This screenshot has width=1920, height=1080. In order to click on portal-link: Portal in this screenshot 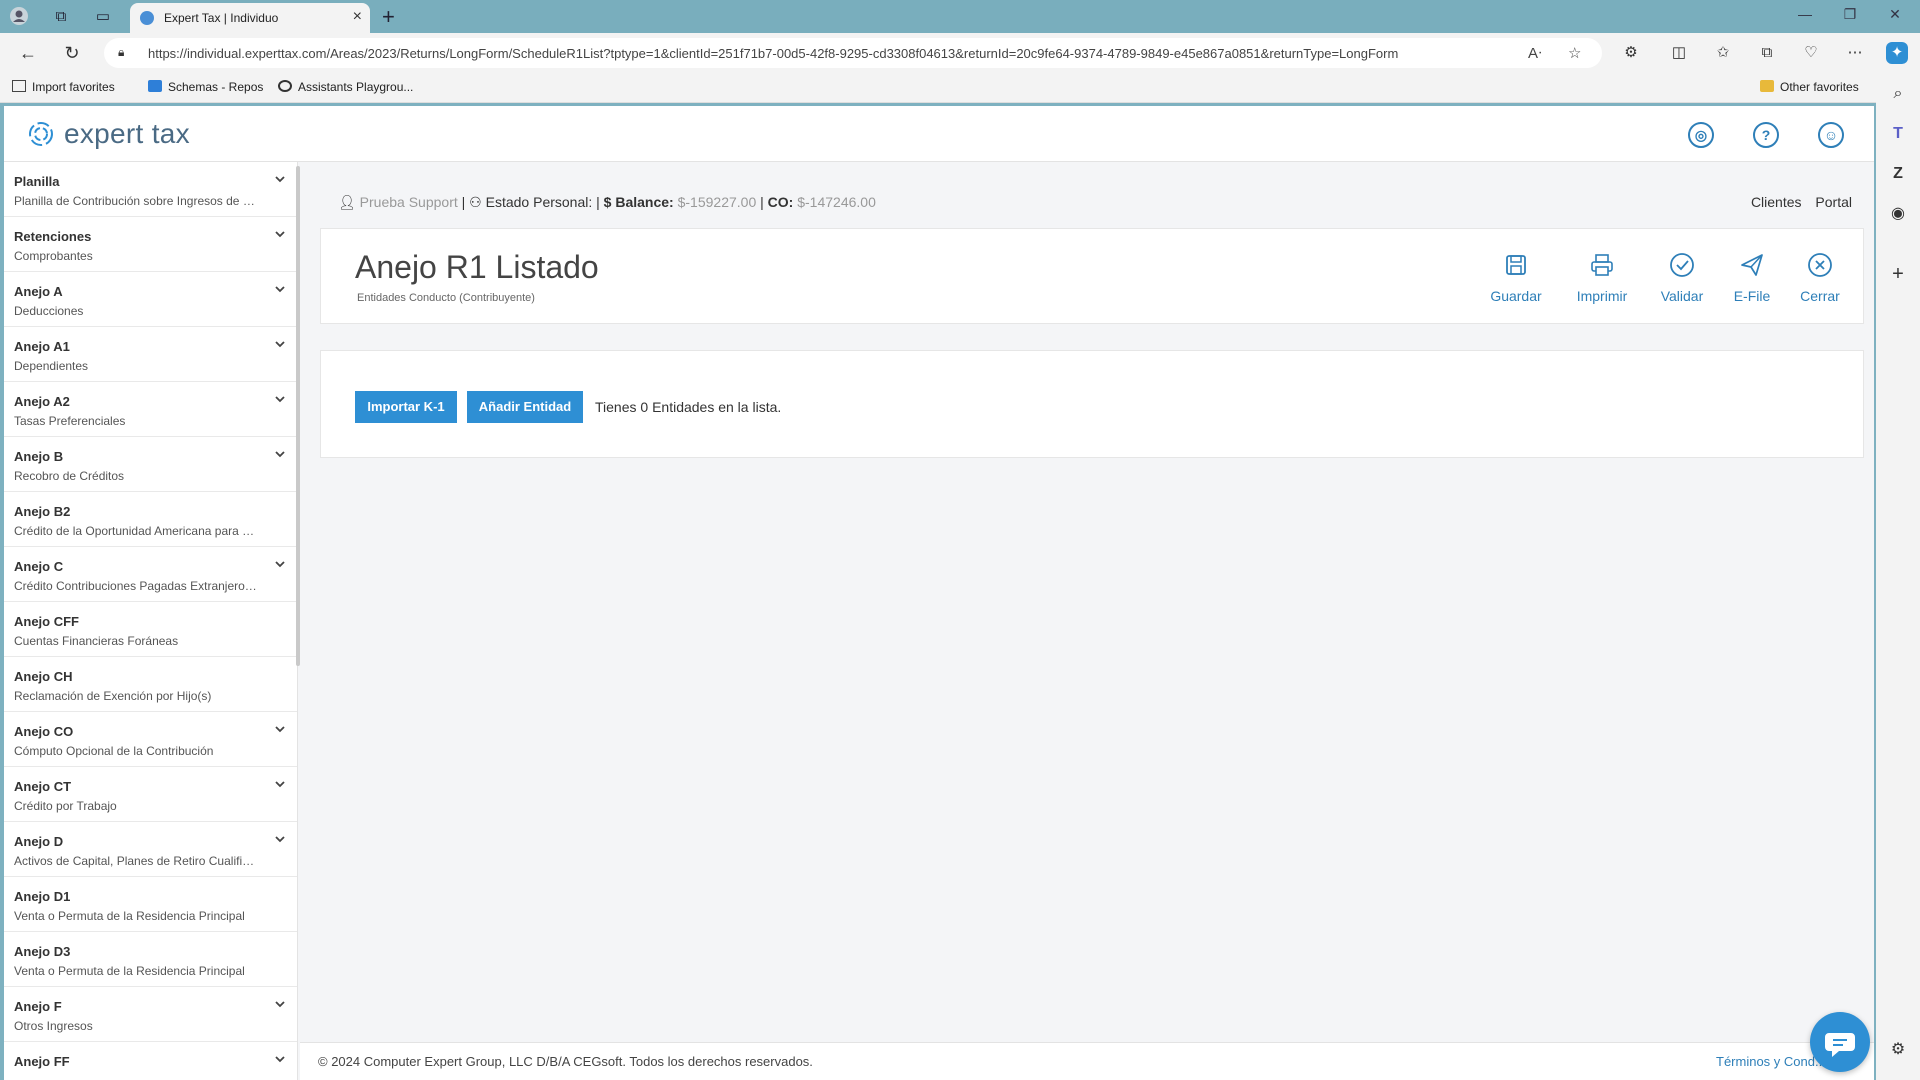, I will do `click(1833, 202)`.